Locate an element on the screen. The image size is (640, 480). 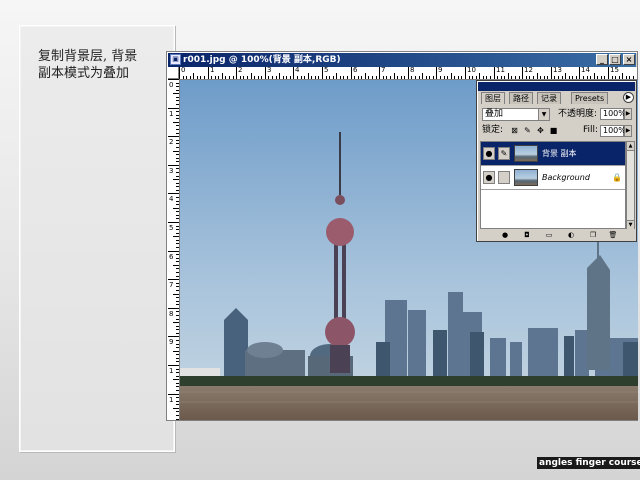
fill-arrow-icon: ▶ is located at coordinates (628, 131).